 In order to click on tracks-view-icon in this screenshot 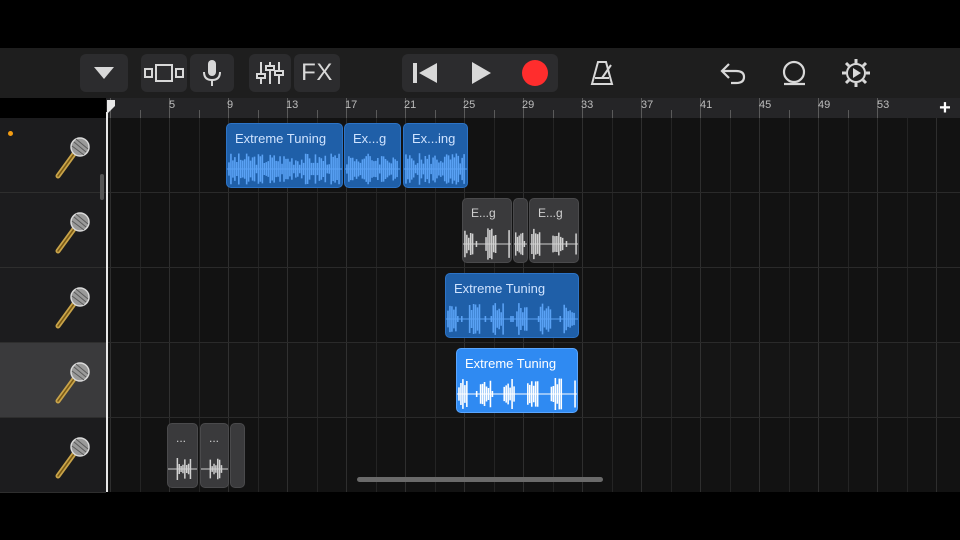, I will do `click(164, 73)`.